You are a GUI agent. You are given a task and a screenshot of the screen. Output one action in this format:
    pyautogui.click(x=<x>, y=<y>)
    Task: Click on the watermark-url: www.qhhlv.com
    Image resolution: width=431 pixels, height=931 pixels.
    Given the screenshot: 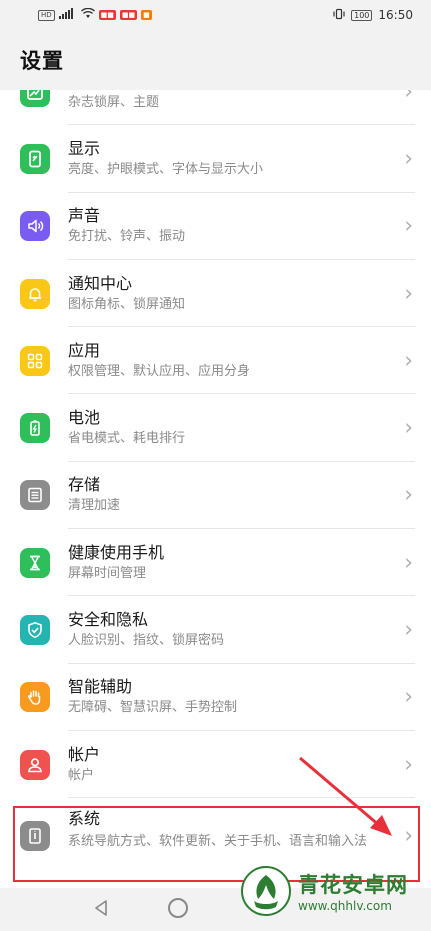 What is the action you would take?
    pyautogui.click(x=345, y=905)
    